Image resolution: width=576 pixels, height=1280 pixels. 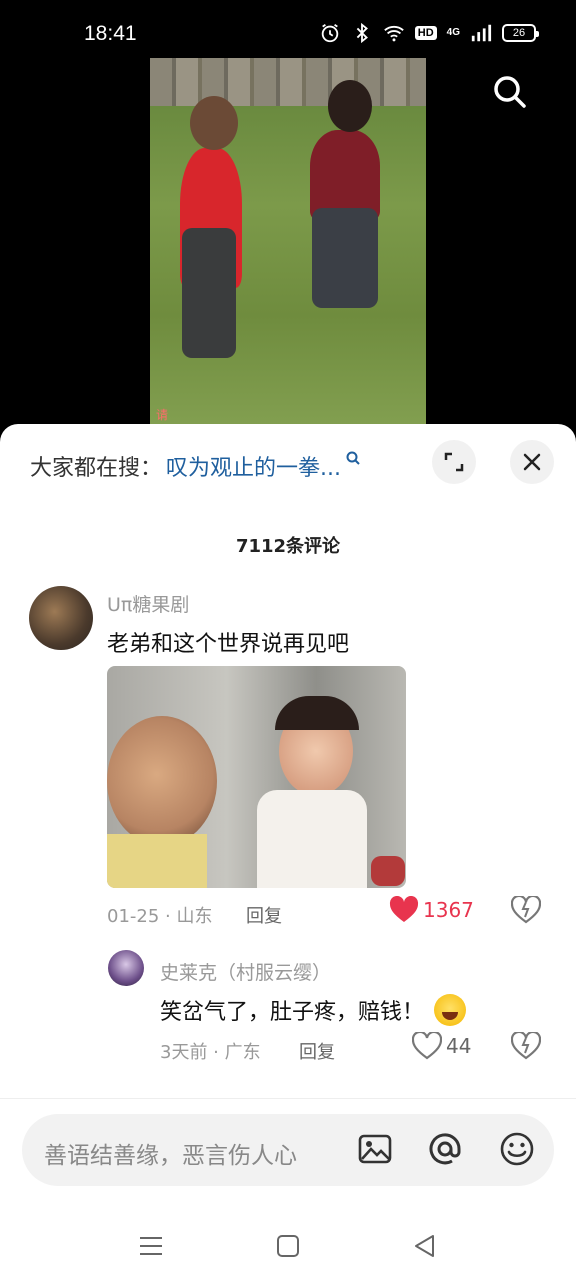 I want to click on reply-text: 笑岔气了，肚子疼，赔钱！, so click(x=292, y=1012).